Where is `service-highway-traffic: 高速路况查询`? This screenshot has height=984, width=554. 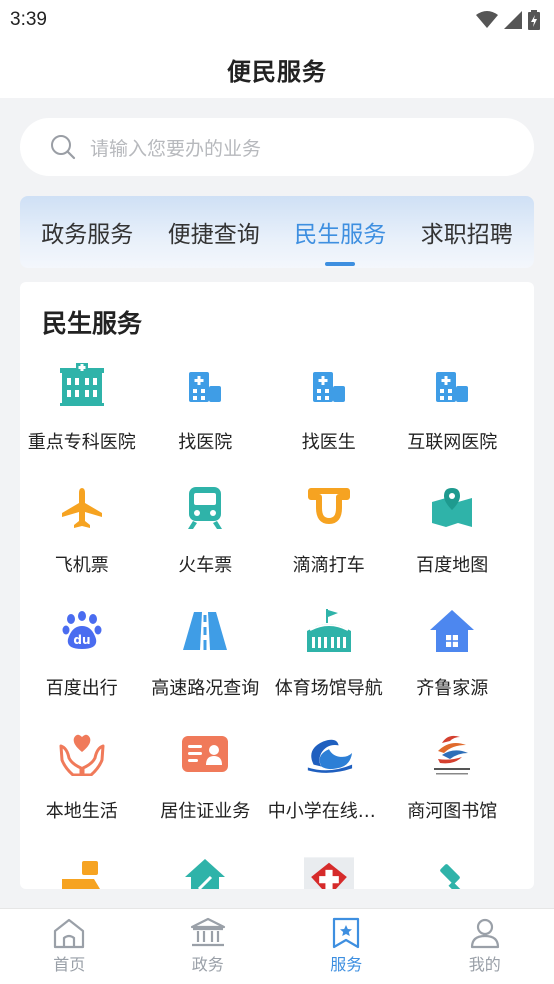
service-highway-traffic: 高速路况查询 is located at coordinates (206, 661).